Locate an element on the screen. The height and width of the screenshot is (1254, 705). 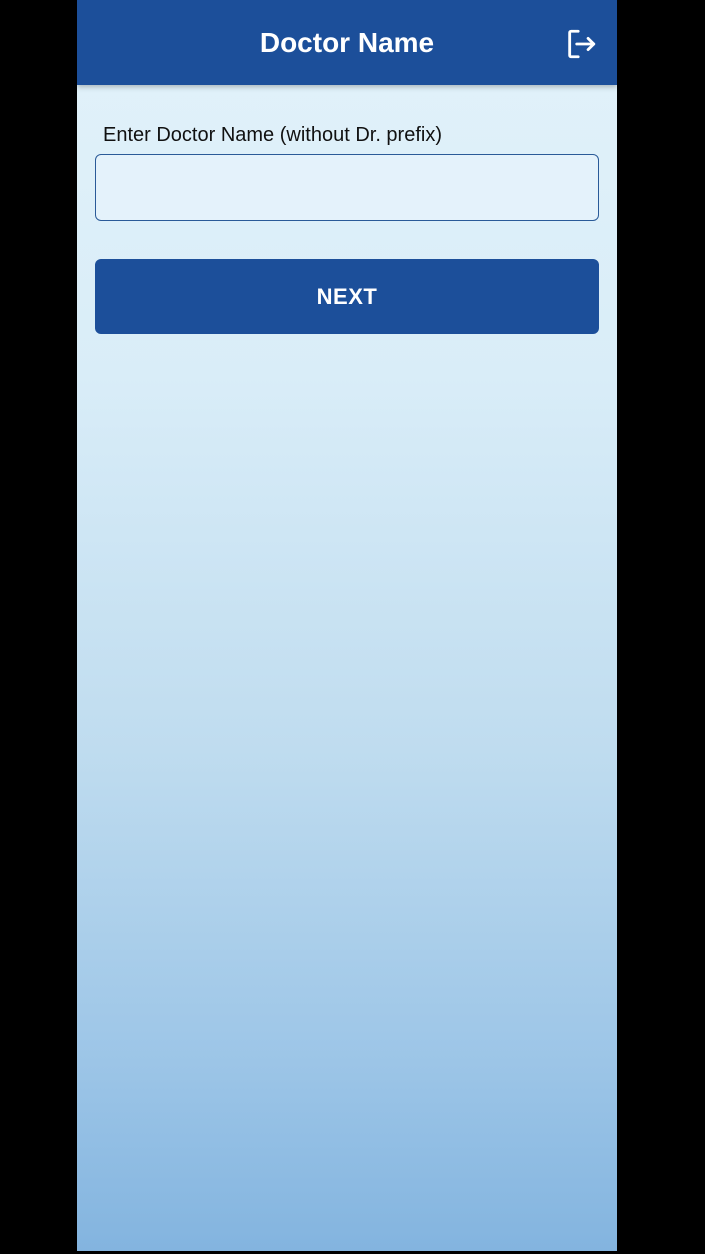
logout-button is located at coordinates (581, 44).